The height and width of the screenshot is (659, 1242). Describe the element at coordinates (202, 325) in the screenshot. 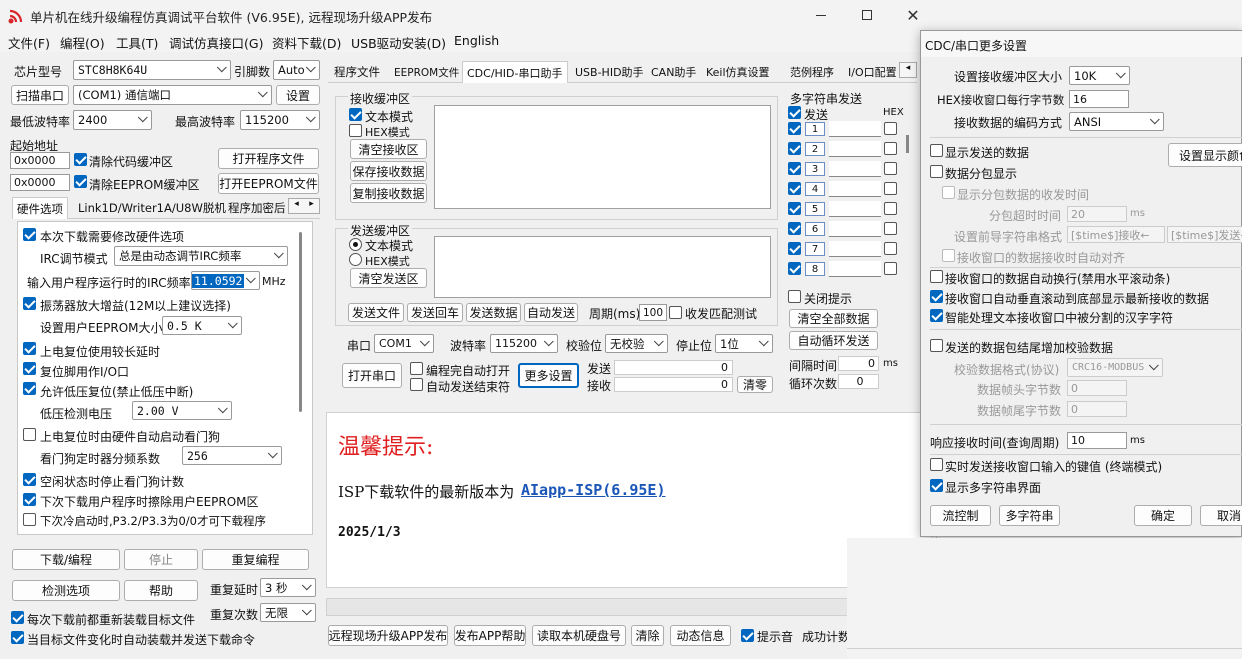

I see `eeprom-size-select: 0.5 K` at that location.